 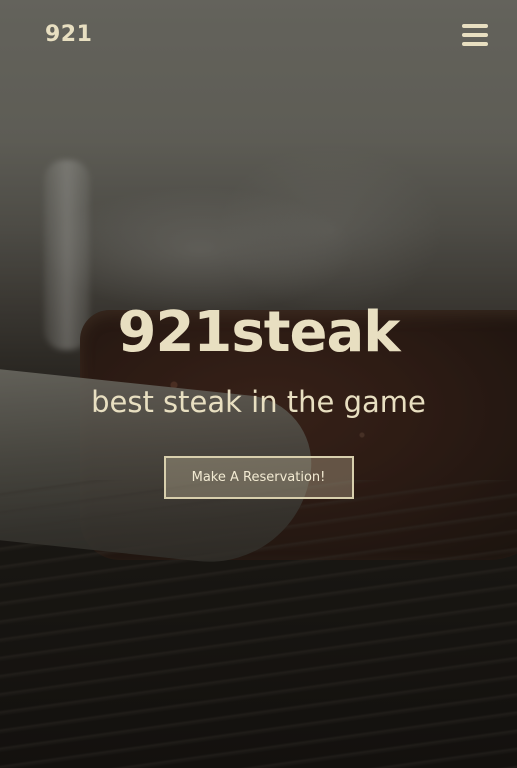 What do you see at coordinates (475, 26) in the screenshot?
I see `hamburger-line-top` at bounding box center [475, 26].